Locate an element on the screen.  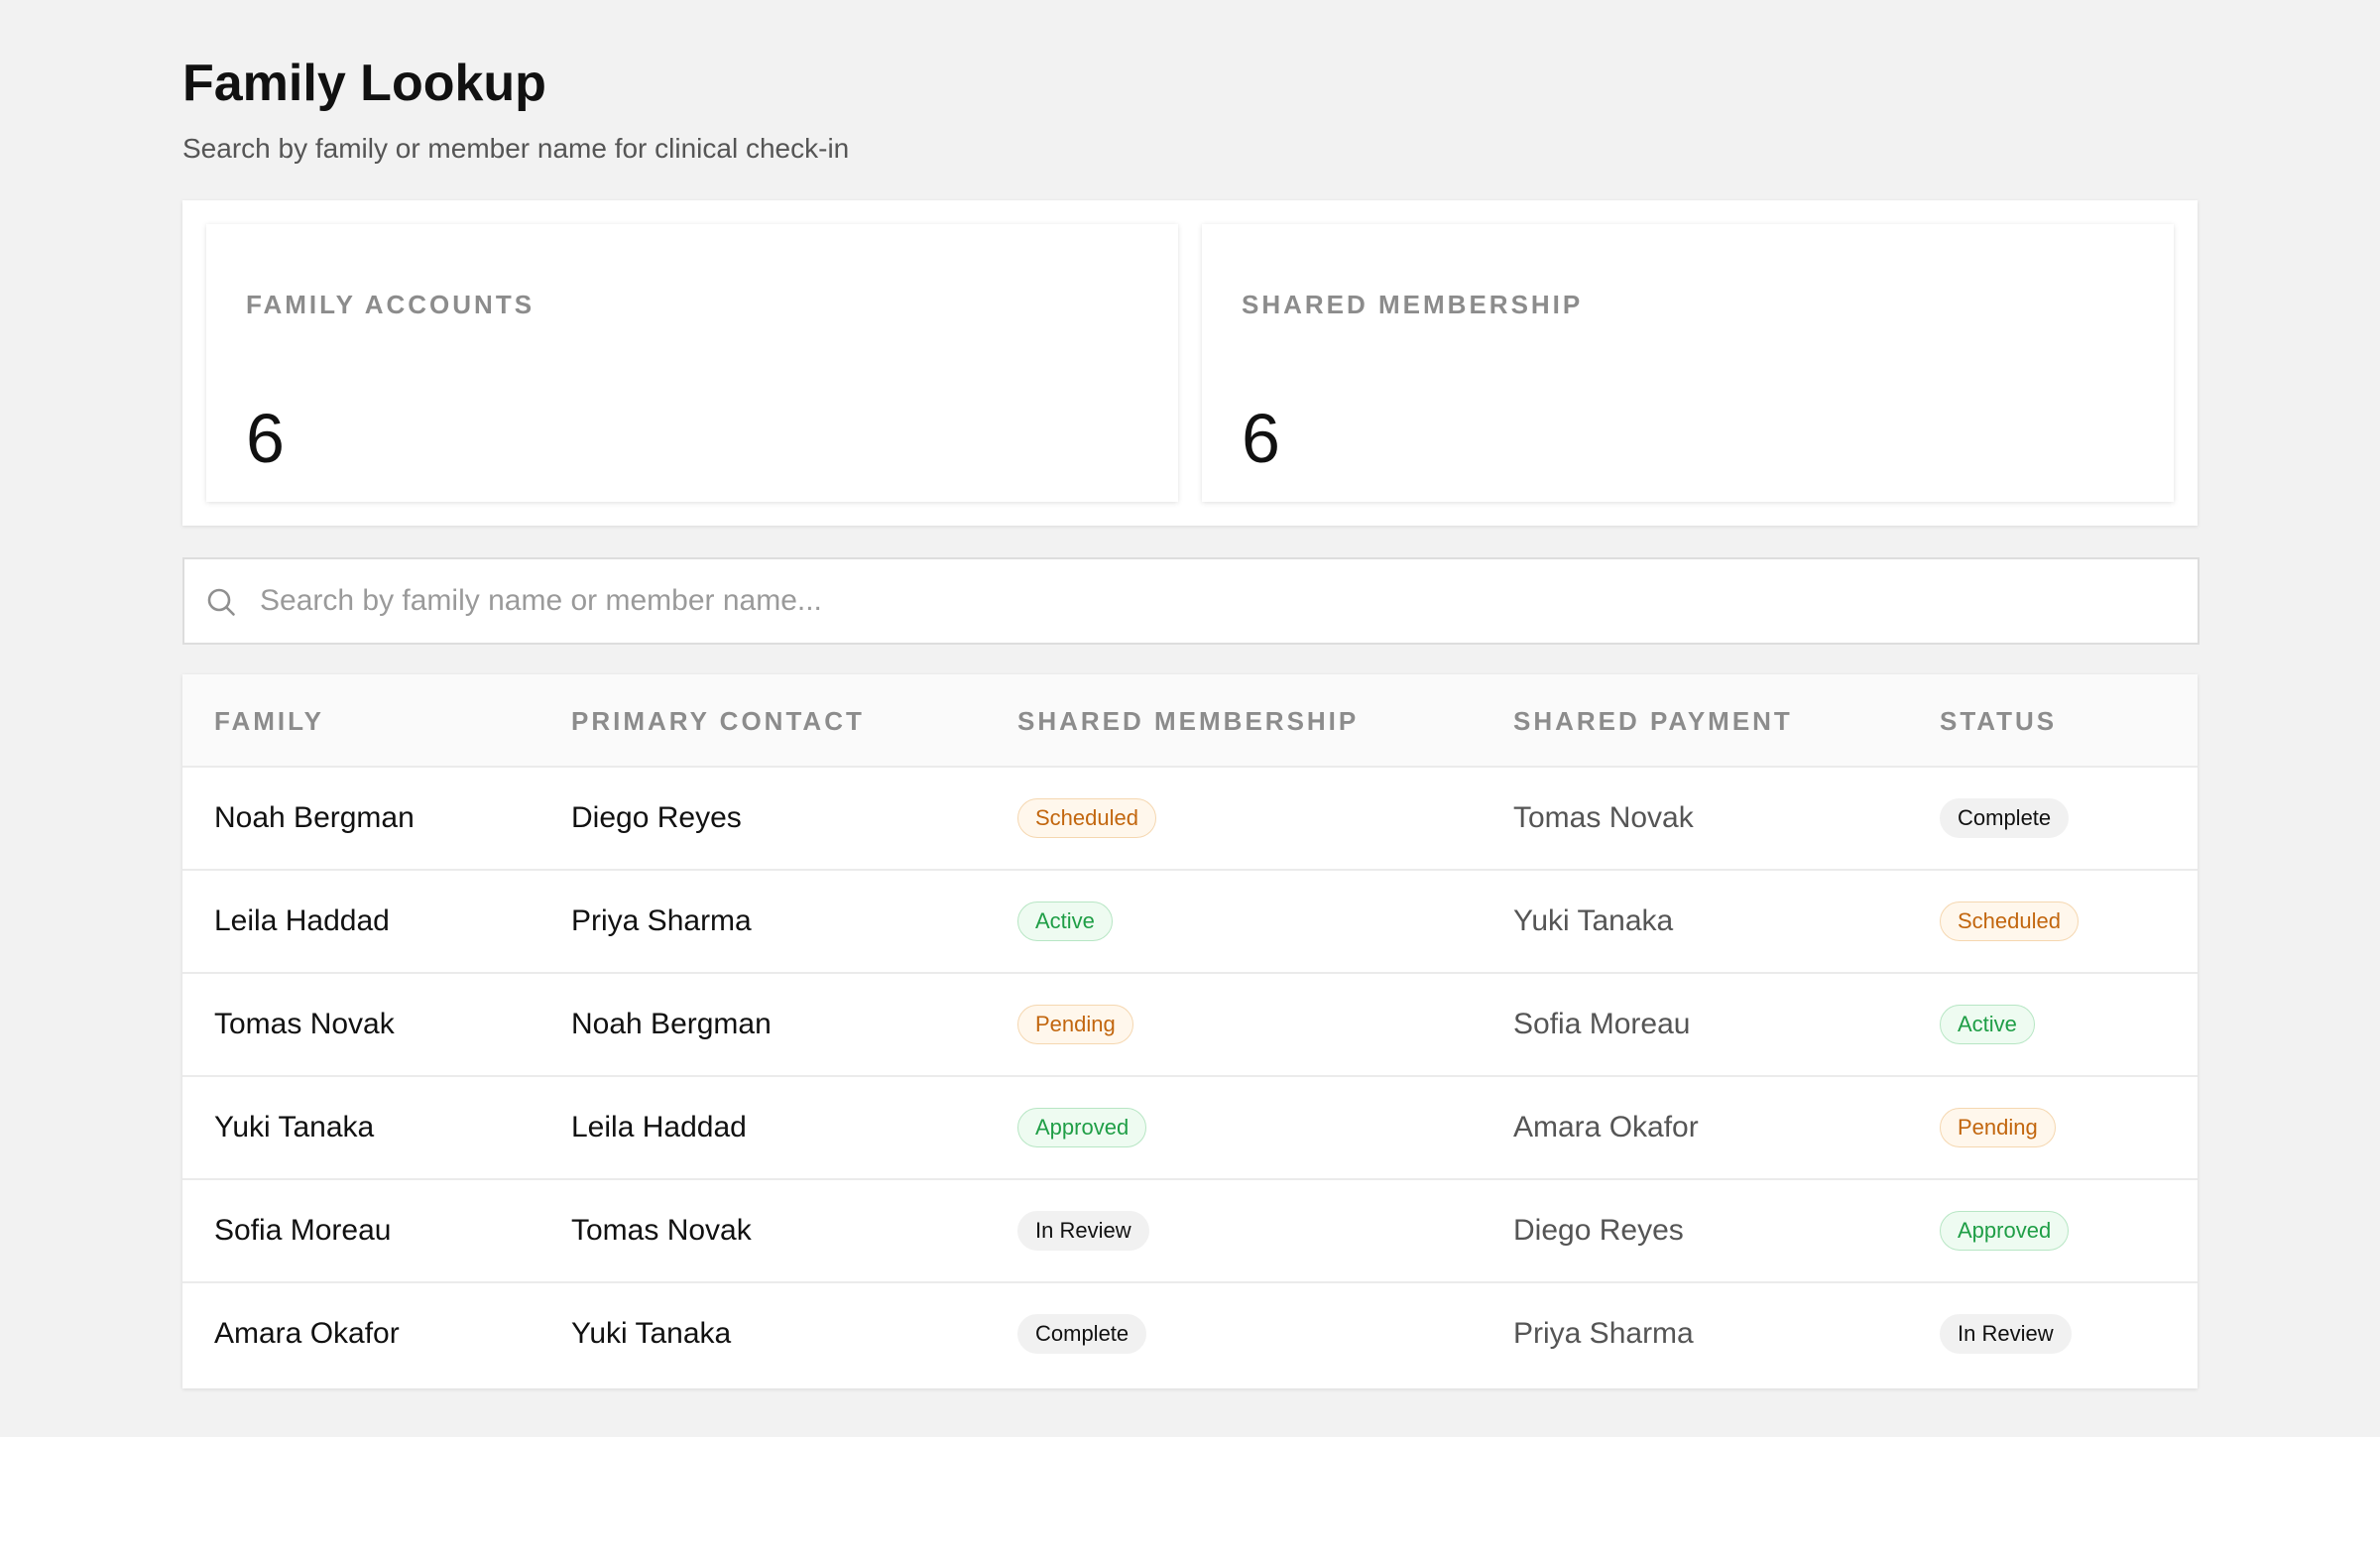
family-accounts-card: FAMILY ACCOUNTS 6 is located at coordinates (692, 363).